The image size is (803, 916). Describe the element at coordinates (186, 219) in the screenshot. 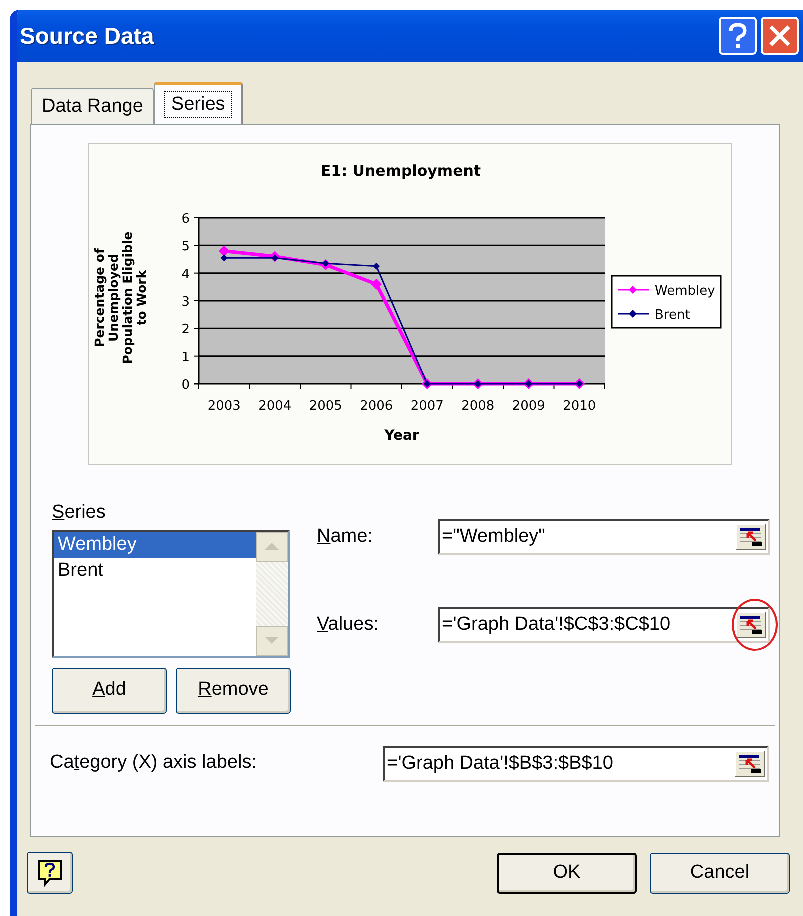

I see `axis-tick-label: 6` at that location.